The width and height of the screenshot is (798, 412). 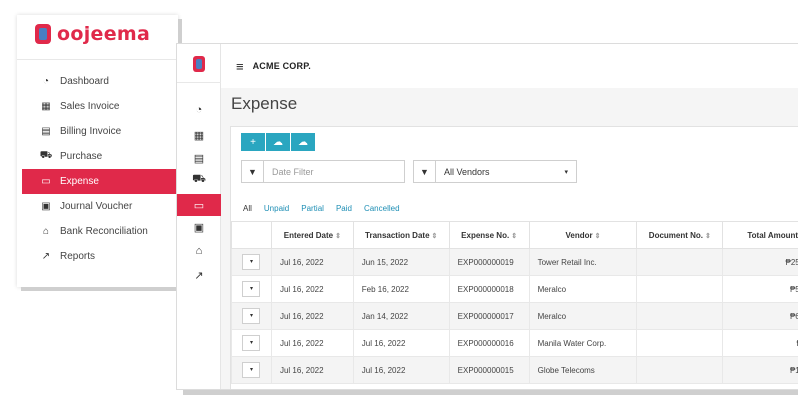 What do you see at coordinates (100, 156) in the screenshot?
I see `sidebar-item-purchase: ⛟ Purchase` at bounding box center [100, 156].